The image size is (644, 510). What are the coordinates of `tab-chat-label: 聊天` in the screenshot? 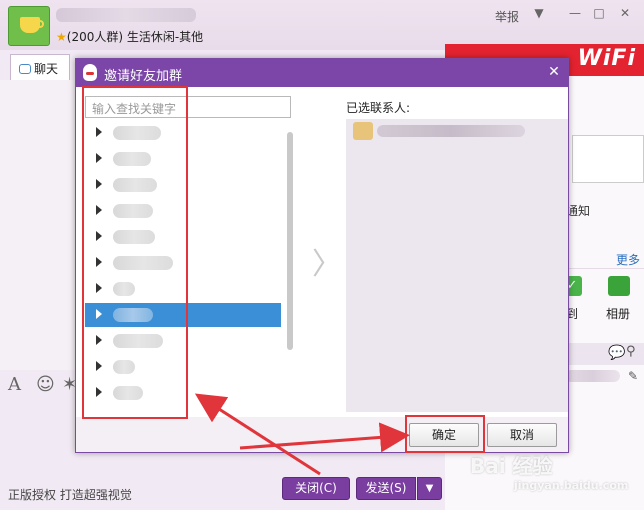 It's located at (46, 69).